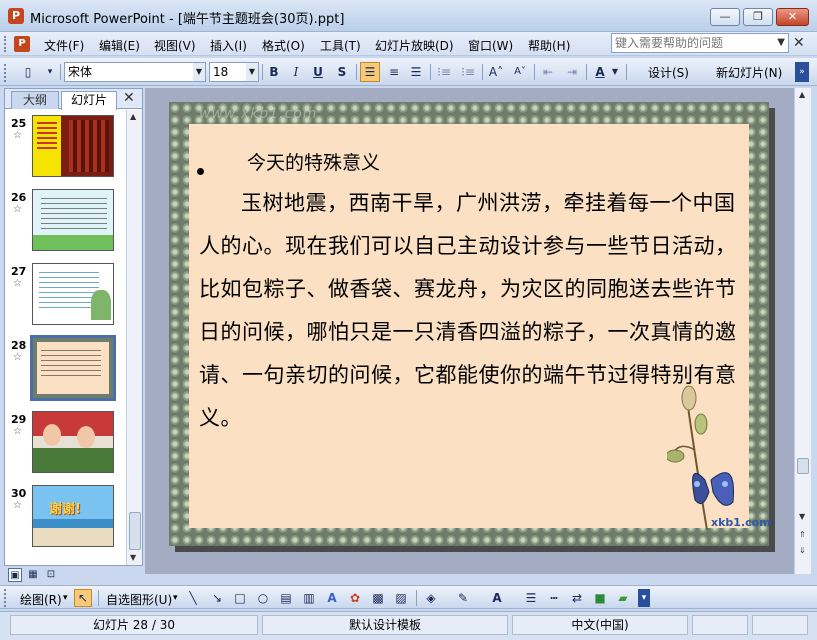 This screenshot has width=817, height=640. I want to click on design-button: 设计(S), so click(668, 72).